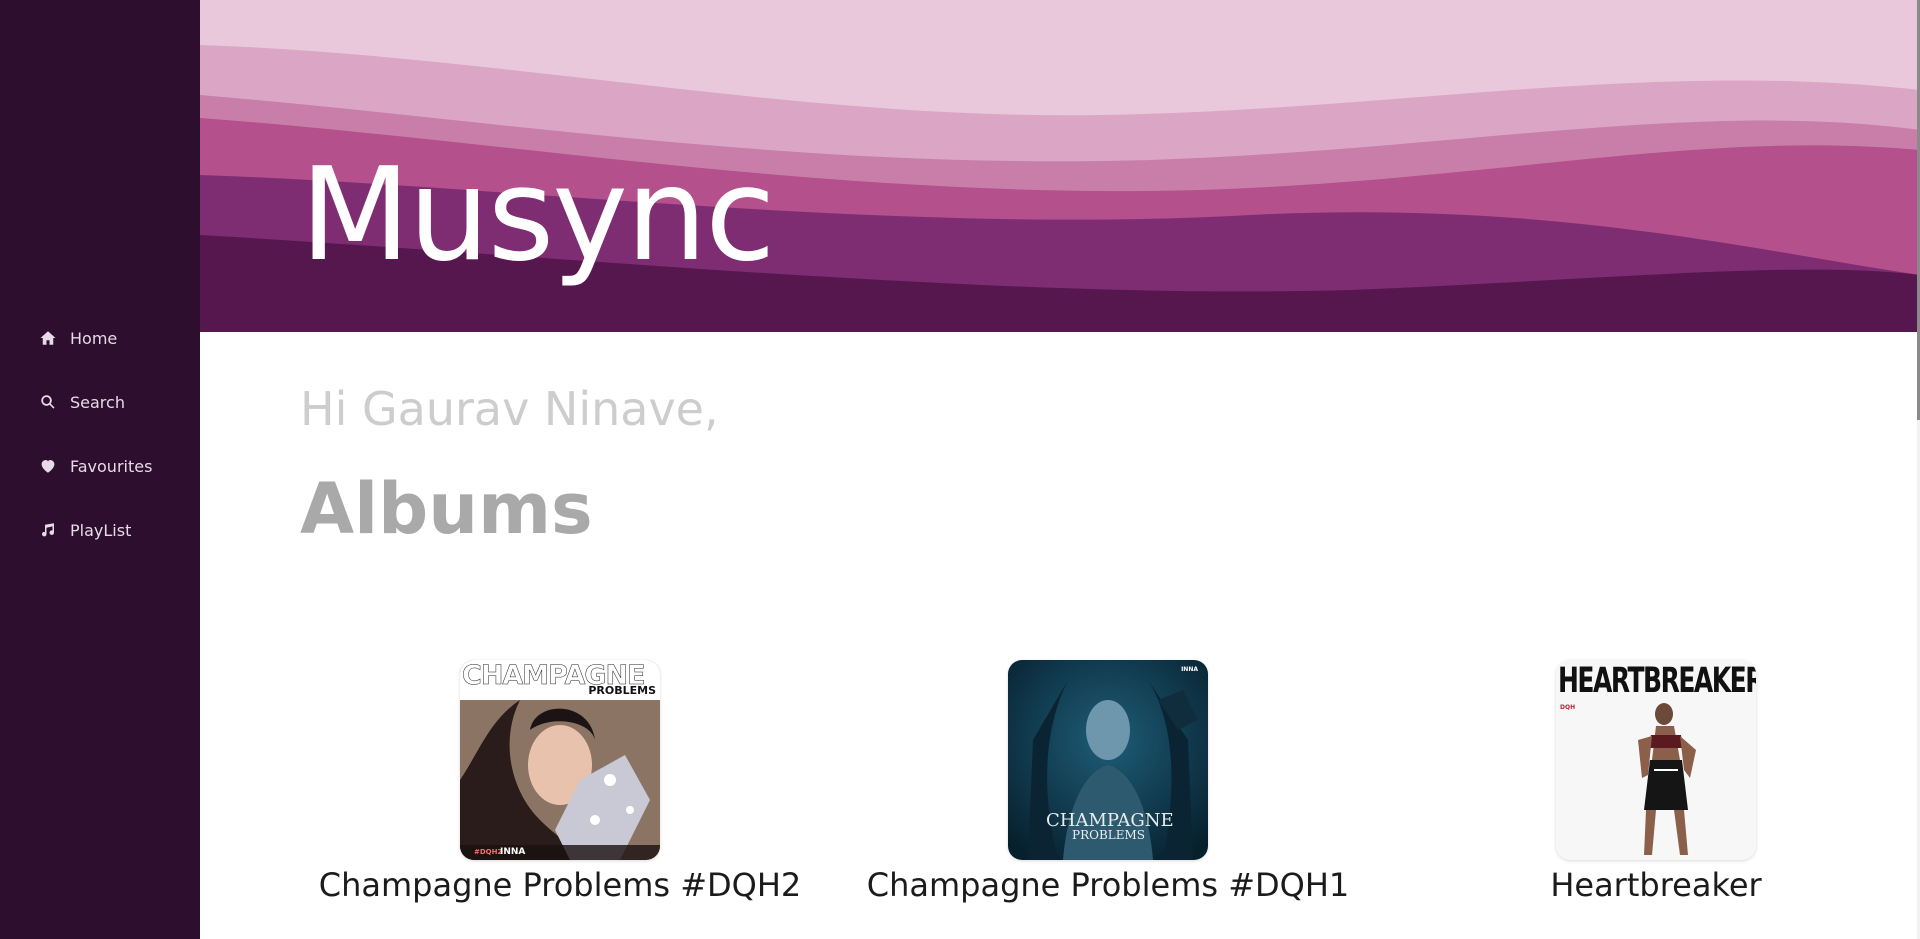 The image size is (1920, 939). I want to click on sidebar-item-label: Search, so click(97, 402).